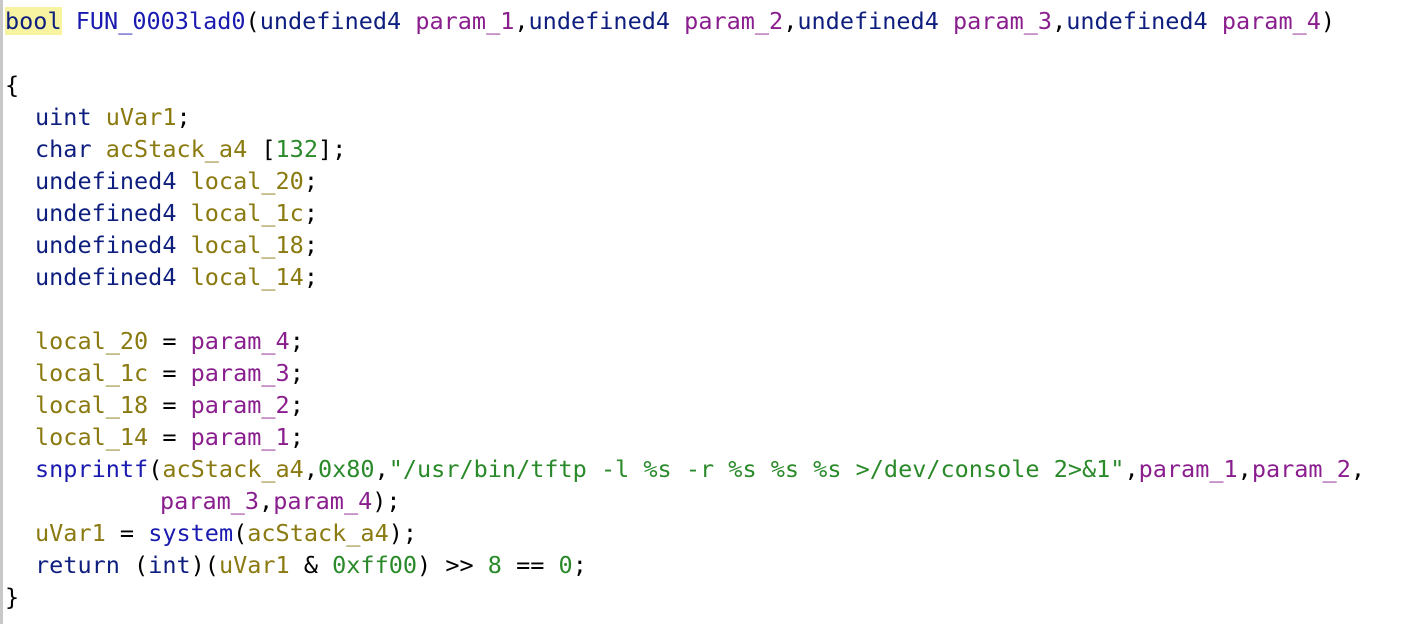 This screenshot has height=624, width=1404. What do you see at coordinates (685, 501) in the screenshot?
I see `code-line: param_3,param_4);` at bounding box center [685, 501].